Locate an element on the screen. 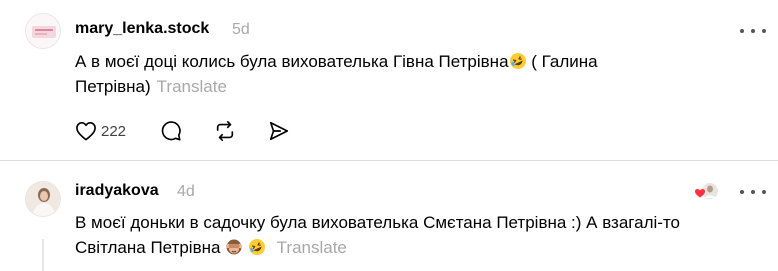  post-text-line: Петрівна) is located at coordinates (113, 86).